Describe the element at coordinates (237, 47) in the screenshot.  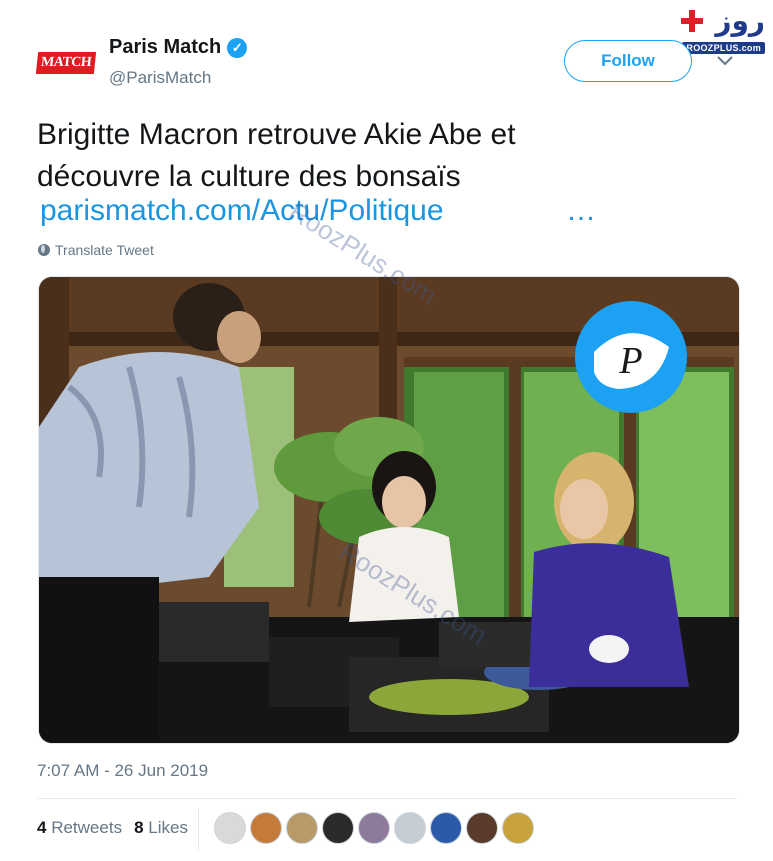
I see `verified-badge-icon: ✓` at that location.